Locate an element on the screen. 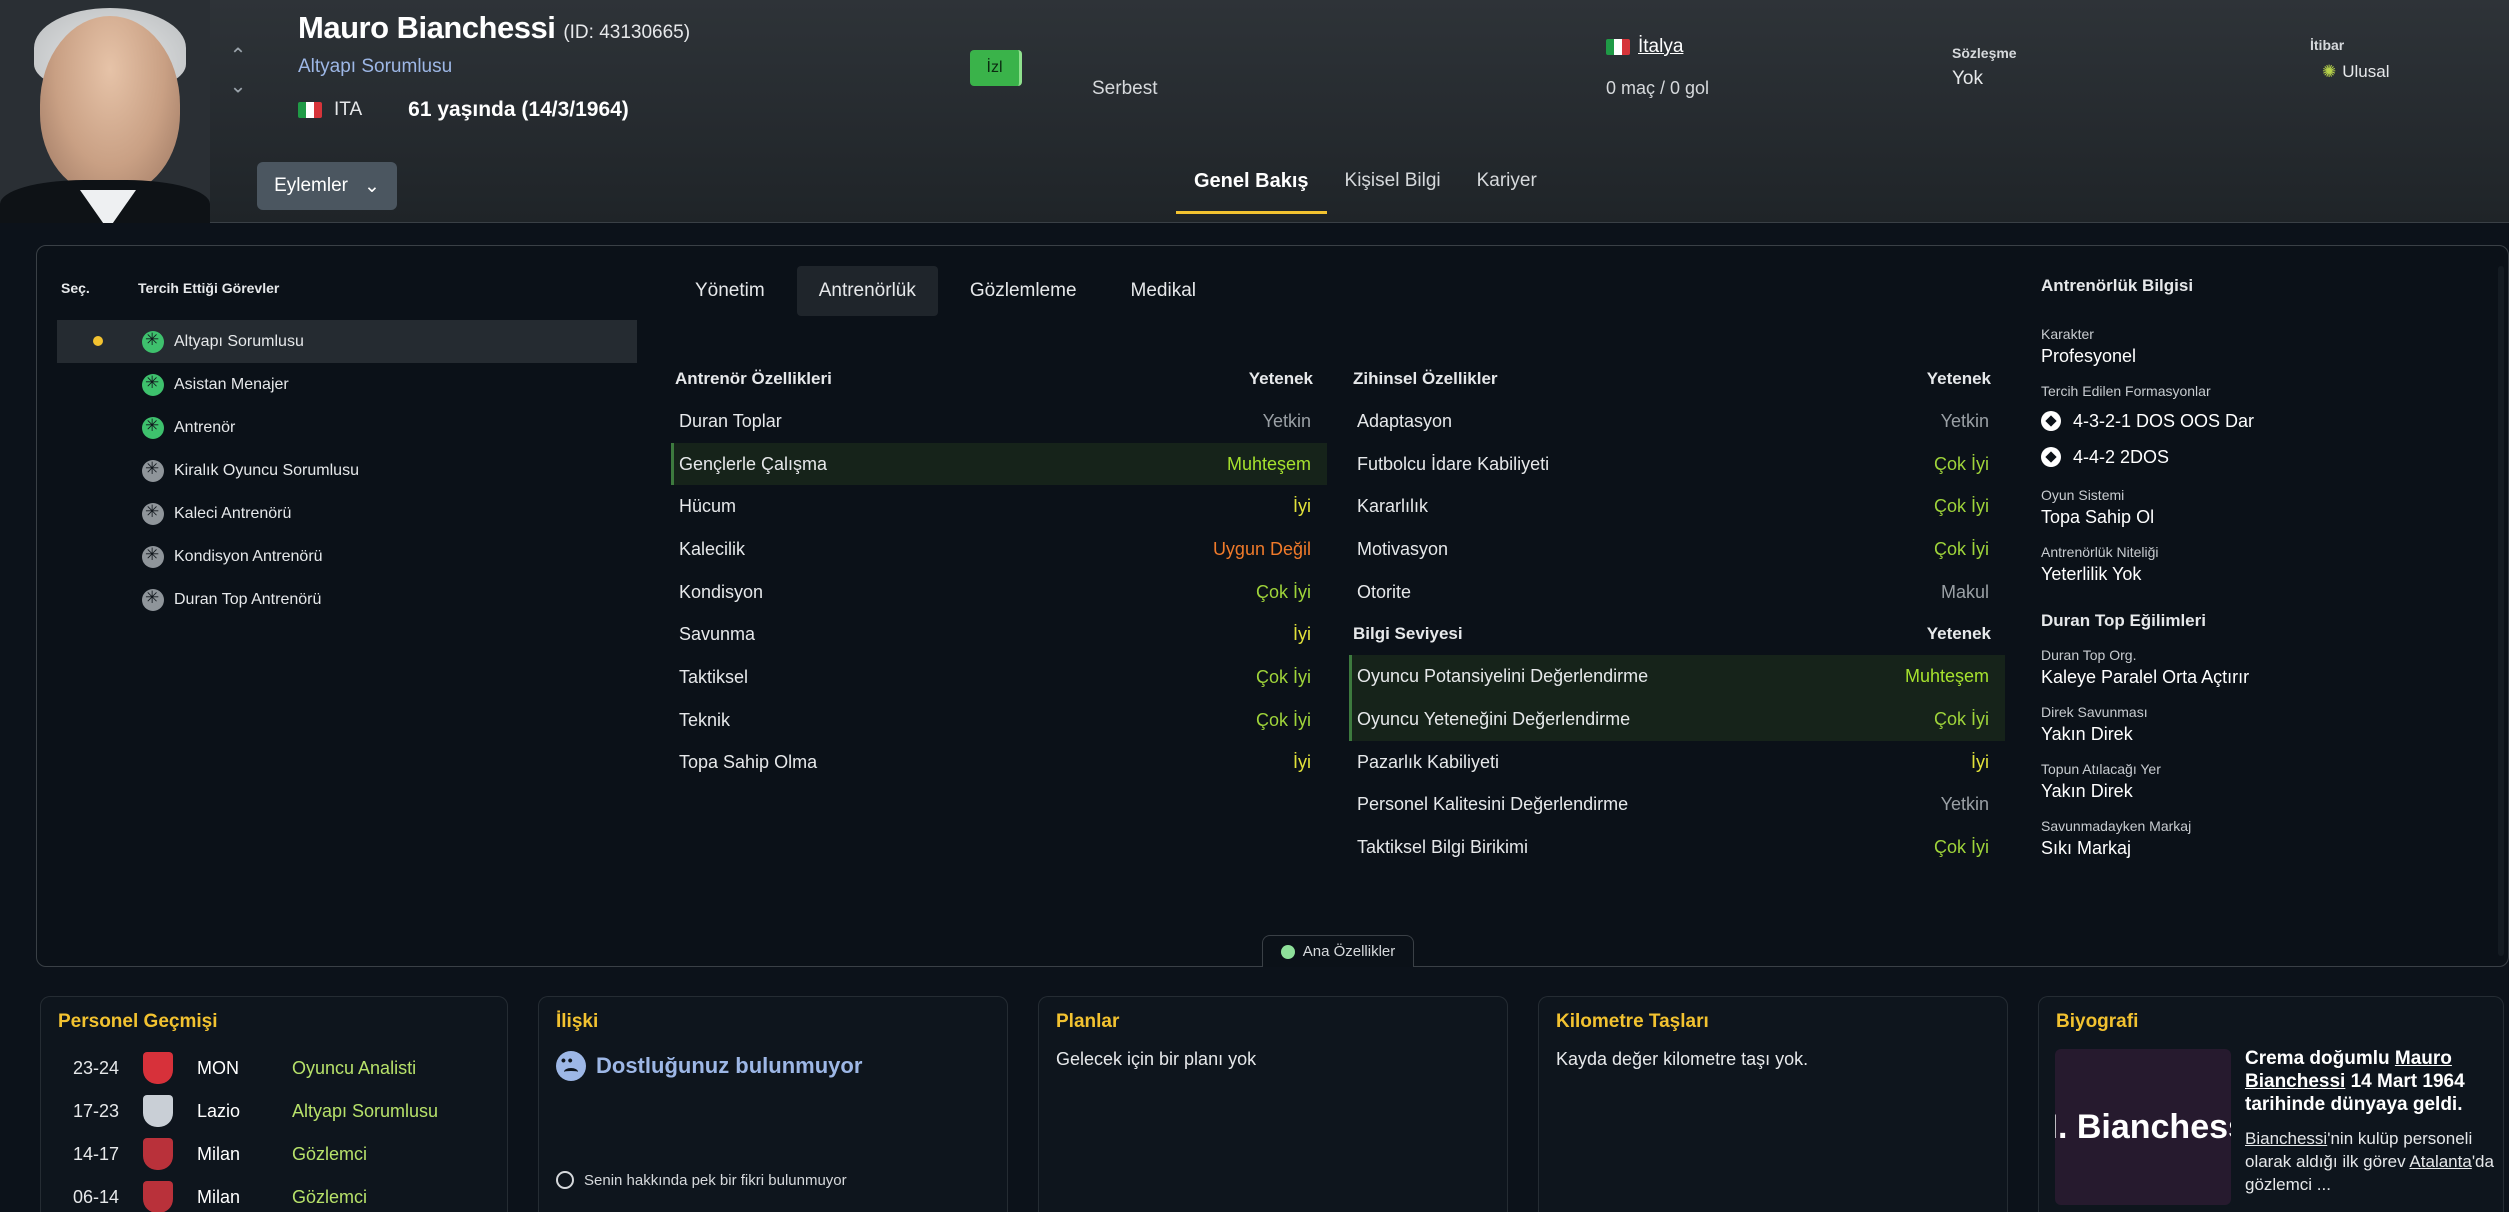 The height and width of the screenshot is (1212, 2509). key-attributes-icon is located at coordinates (1287, 951).